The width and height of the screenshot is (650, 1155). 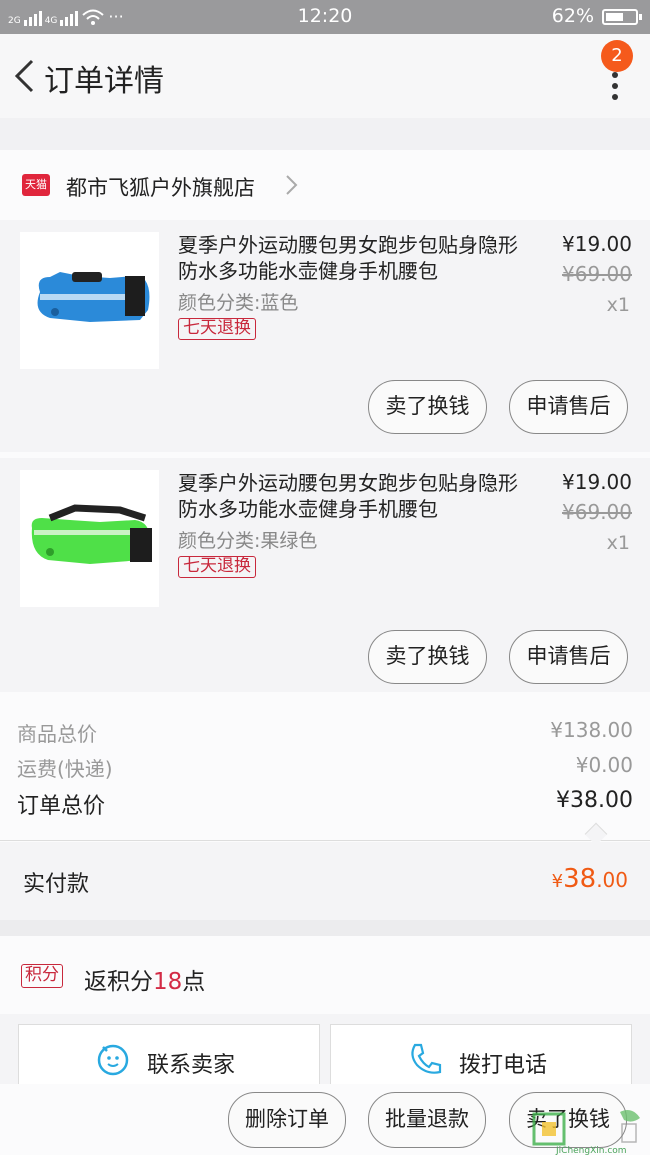 I want to click on goods-total-label: 商品总价, so click(x=57, y=734).